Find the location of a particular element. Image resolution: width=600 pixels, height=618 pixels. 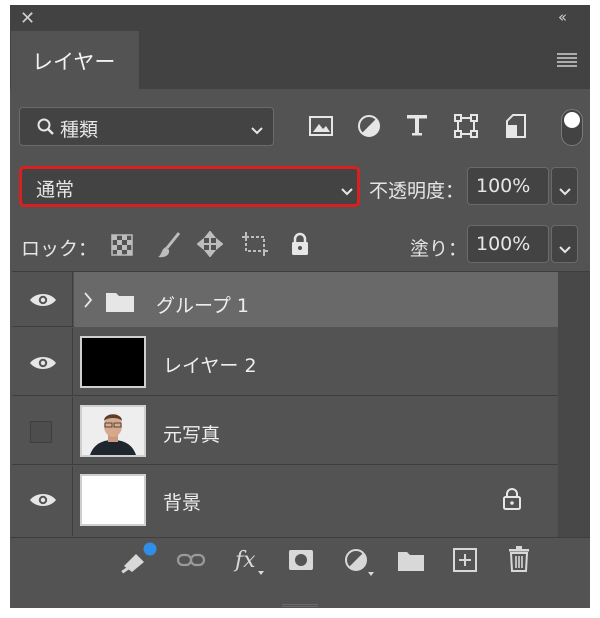

close-button: ✕ is located at coordinates (27, 18).